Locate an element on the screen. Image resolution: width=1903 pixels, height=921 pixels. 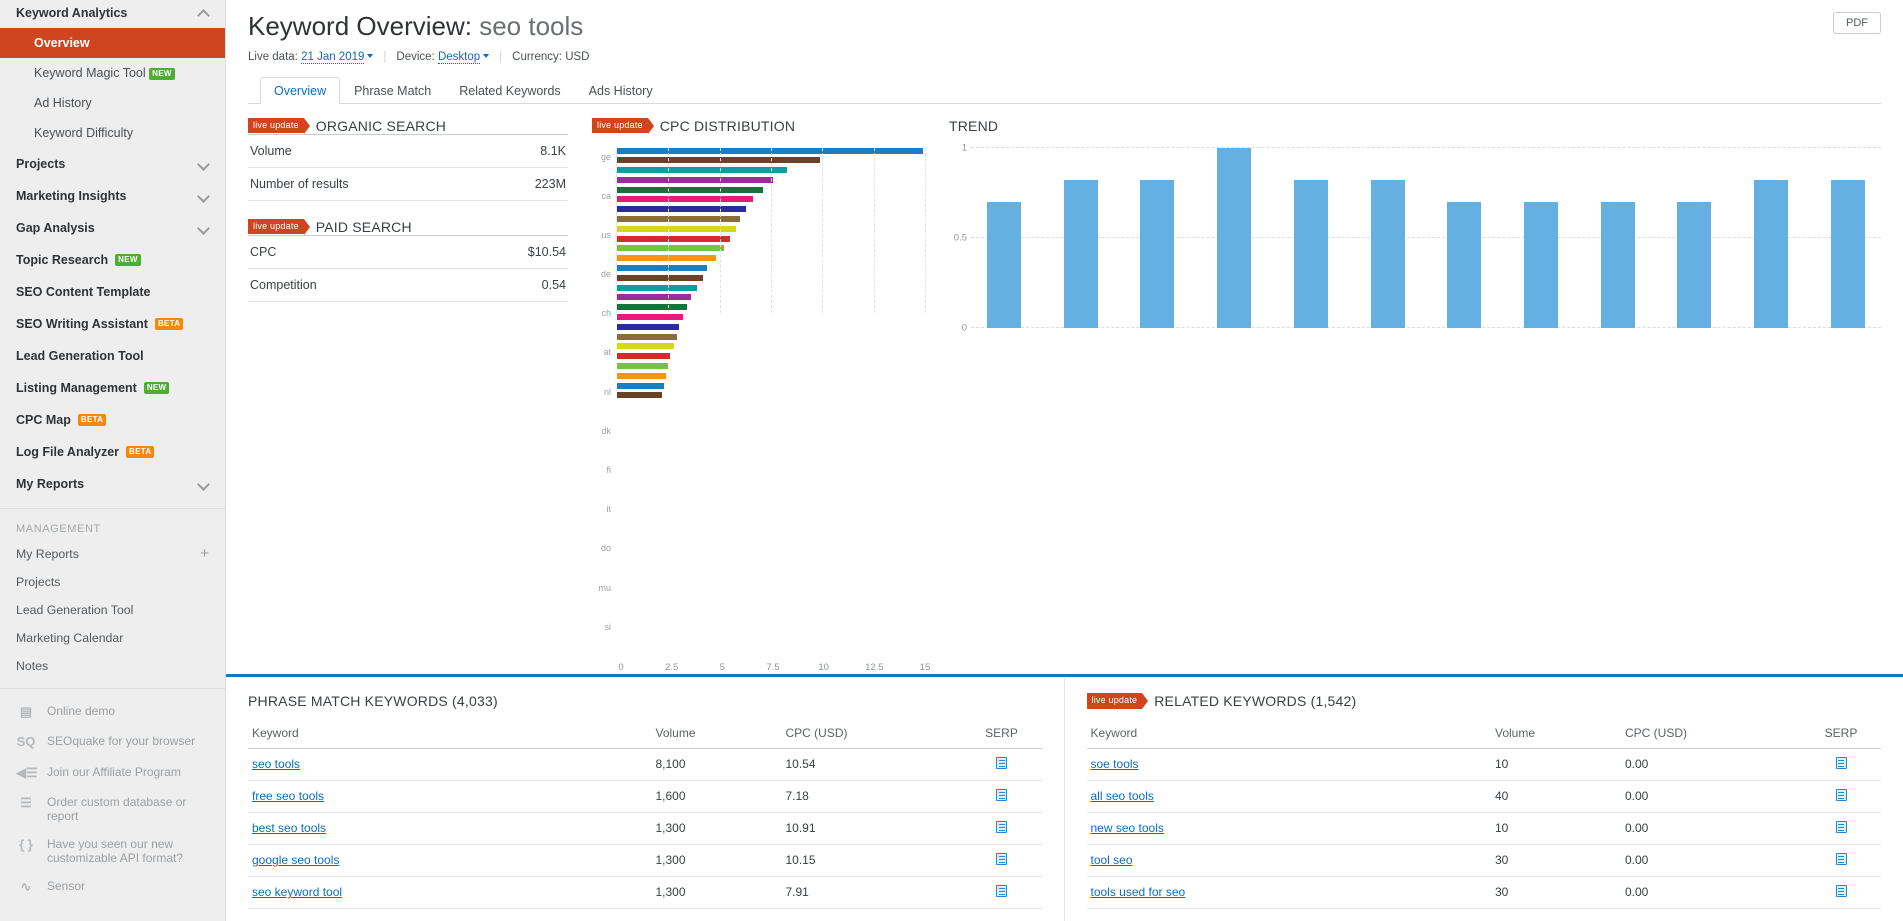
footer-item-online-demo: ▤ Online demo is located at coordinates (112, 712).